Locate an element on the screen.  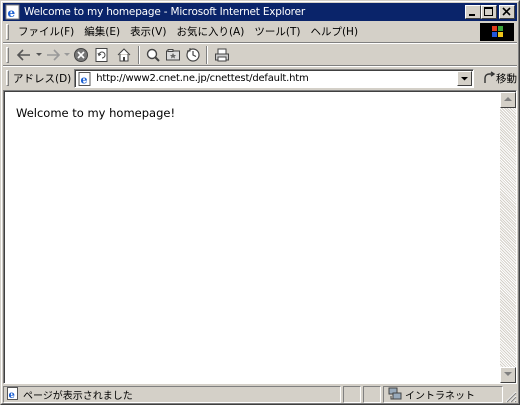
maximize-button is located at coordinates (489, 12).